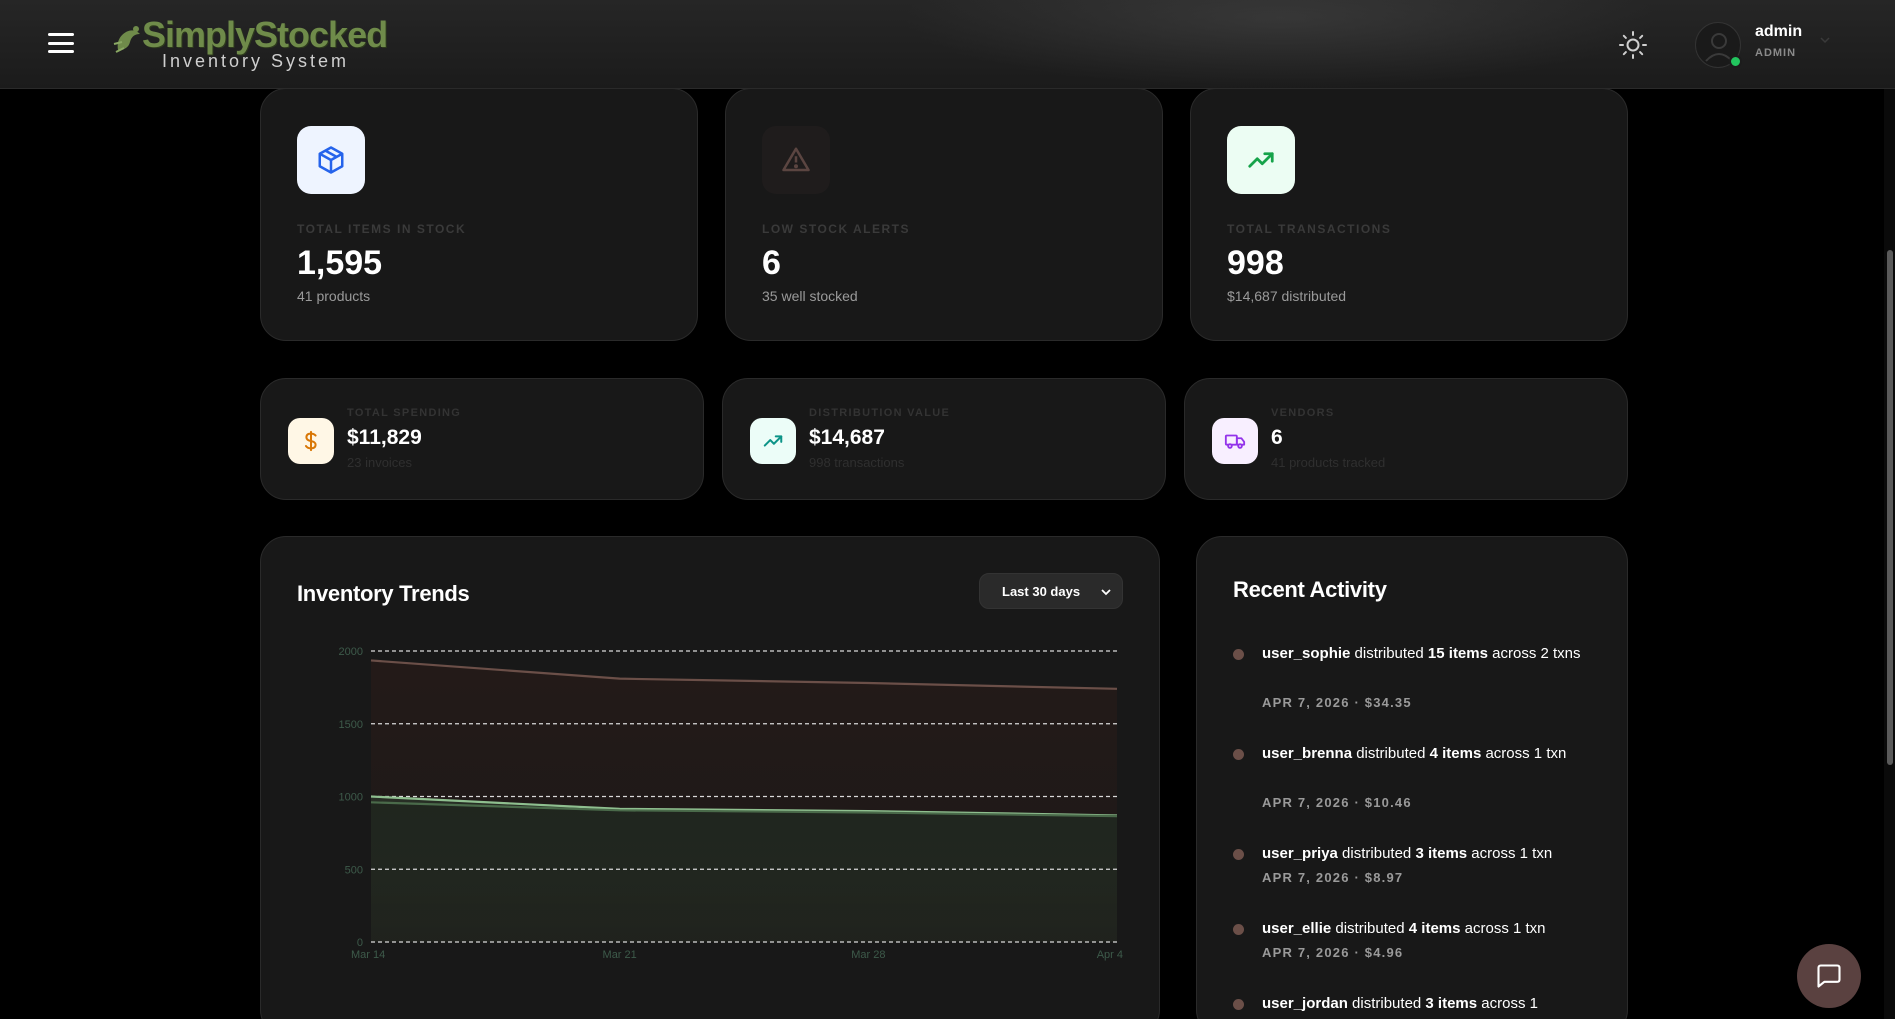 The image size is (1895, 1019). Describe the element at coordinates (354, 870) in the screenshot. I see `y-tick-label: 500` at that location.